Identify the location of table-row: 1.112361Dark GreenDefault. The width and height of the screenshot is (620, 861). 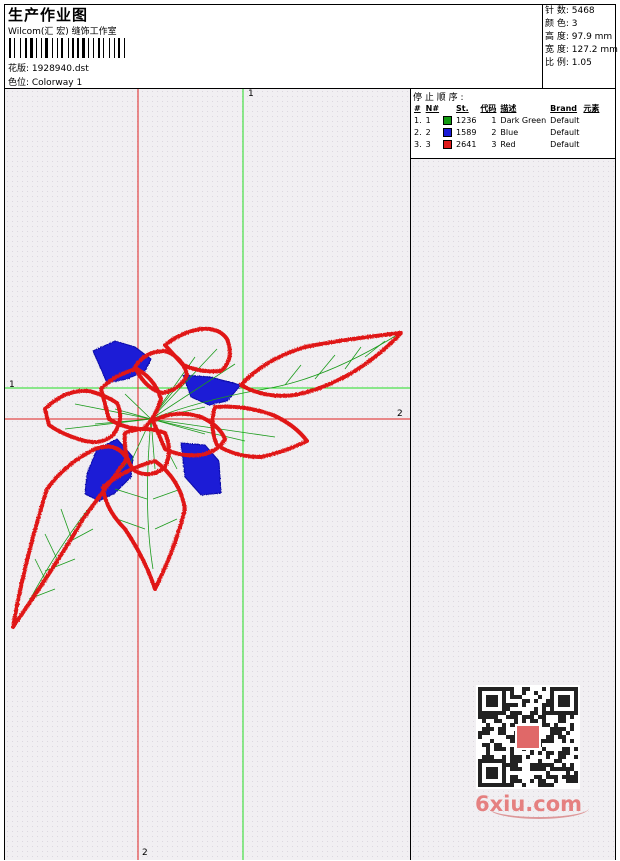
(506, 120).